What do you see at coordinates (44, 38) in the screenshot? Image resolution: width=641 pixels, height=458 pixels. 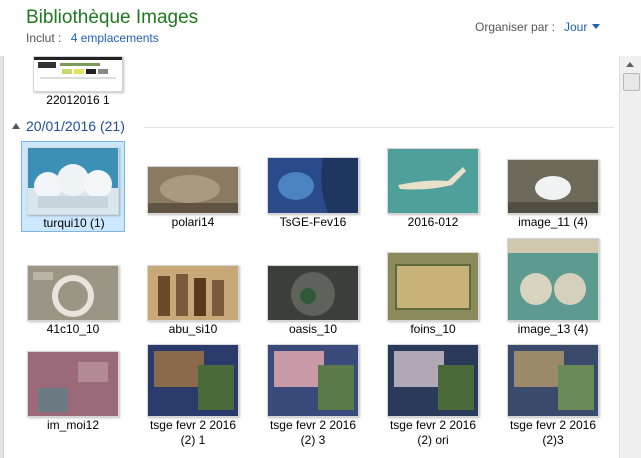 I see `includes-label: Inclut :` at bounding box center [44, 38].